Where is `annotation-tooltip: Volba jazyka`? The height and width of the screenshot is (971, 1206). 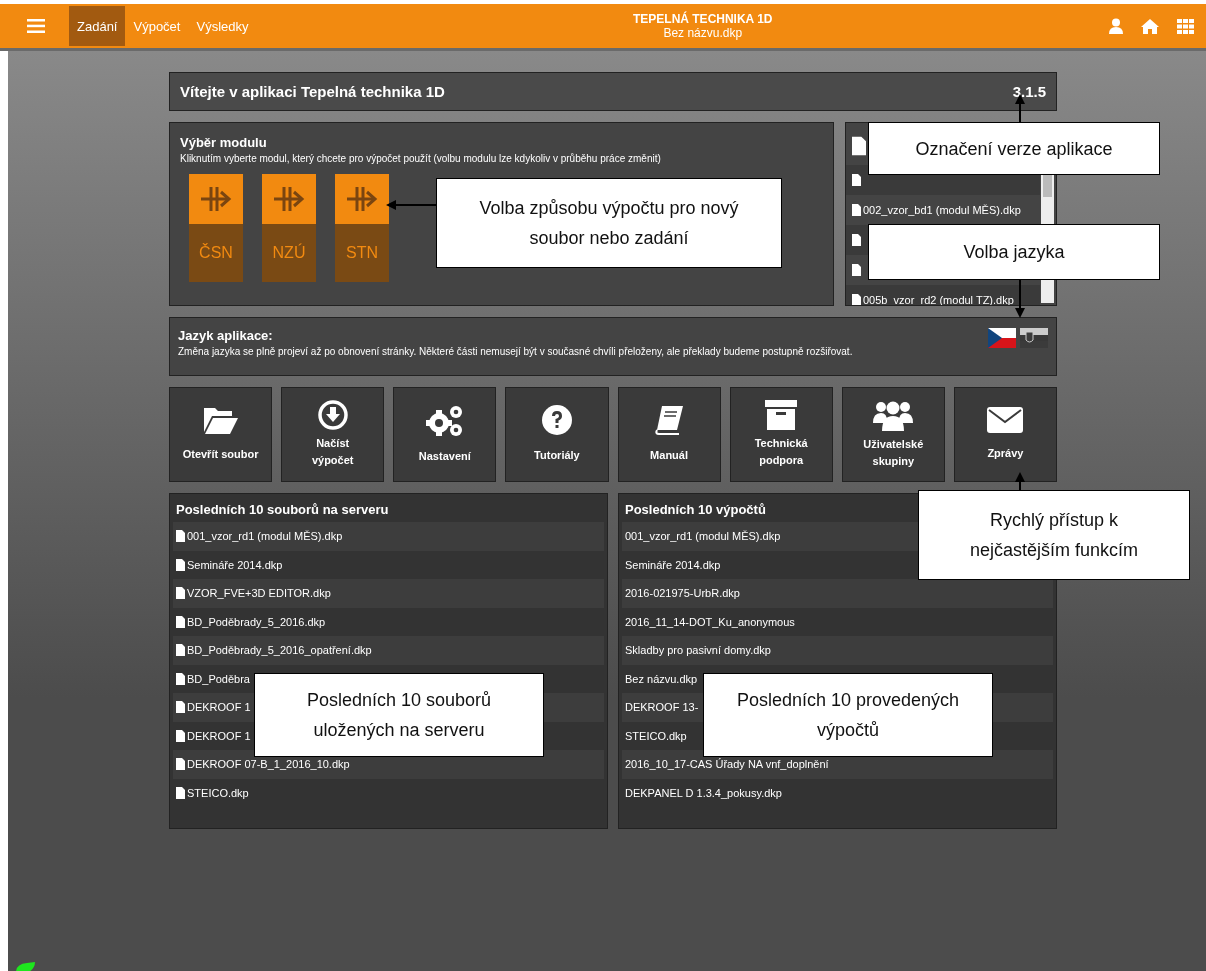 annotation-tooltip: Volba jazyka is located at coordinates (1014, 252).